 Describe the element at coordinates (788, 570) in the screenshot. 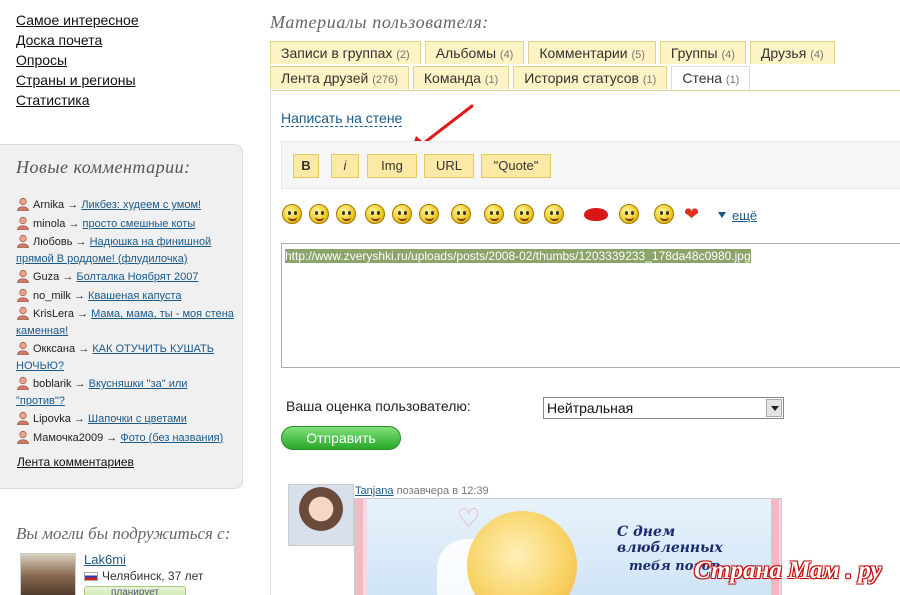

I see `site-watermark: Страна Мам . ру` at that location.